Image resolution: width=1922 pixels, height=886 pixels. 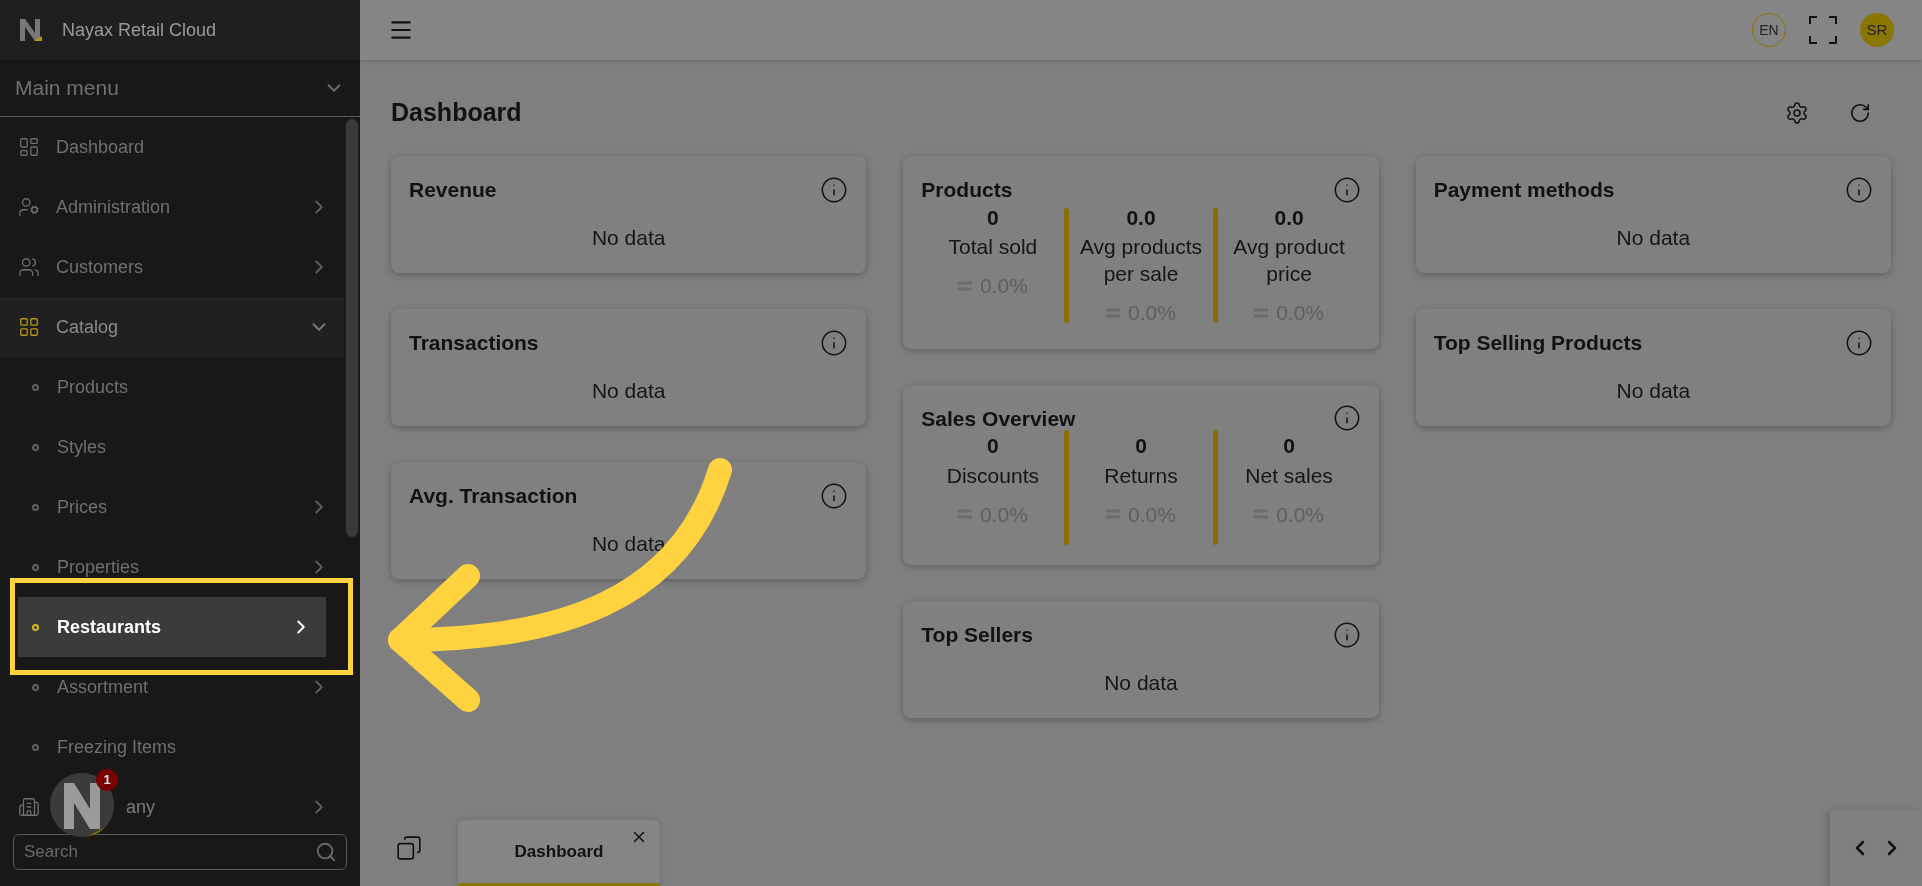 I want to click on logo-icon, so click(x=31, y=30).